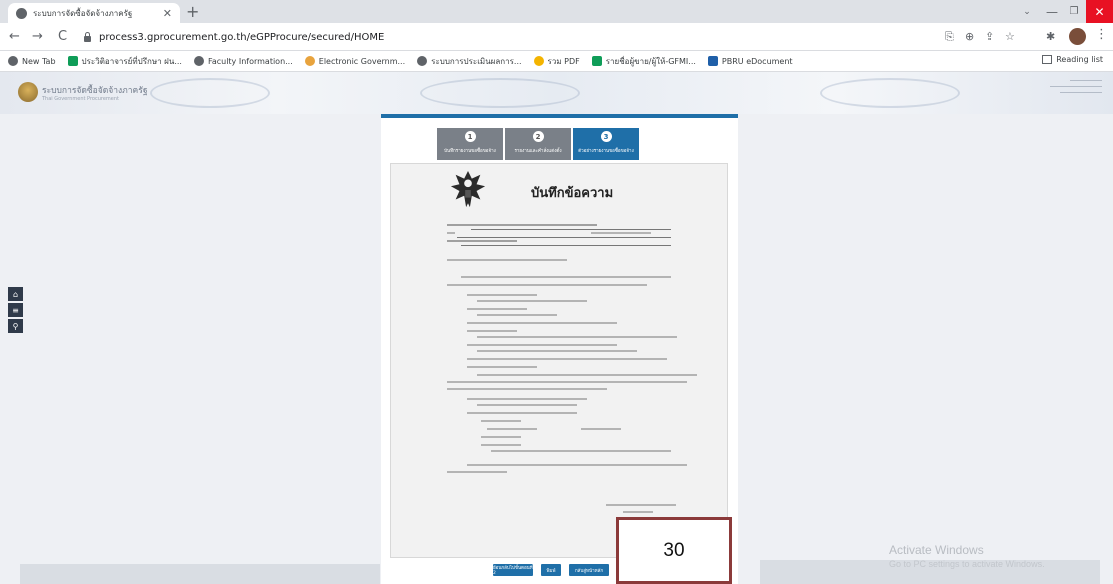  Describe the element at coordinates (1027, 11) in the screenshot. I see `tab-search-icon: ⌄` at that location.